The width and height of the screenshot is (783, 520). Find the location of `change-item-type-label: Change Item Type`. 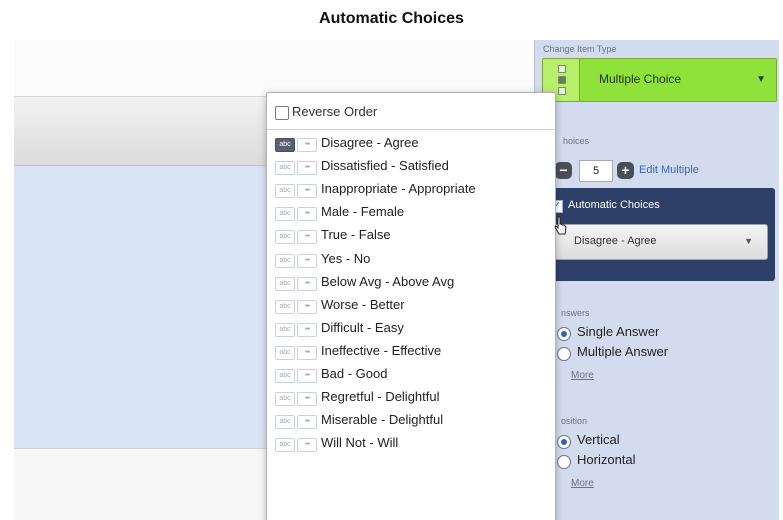

change-item-type-label: Change Item Type is located at coordinates (580, 49).